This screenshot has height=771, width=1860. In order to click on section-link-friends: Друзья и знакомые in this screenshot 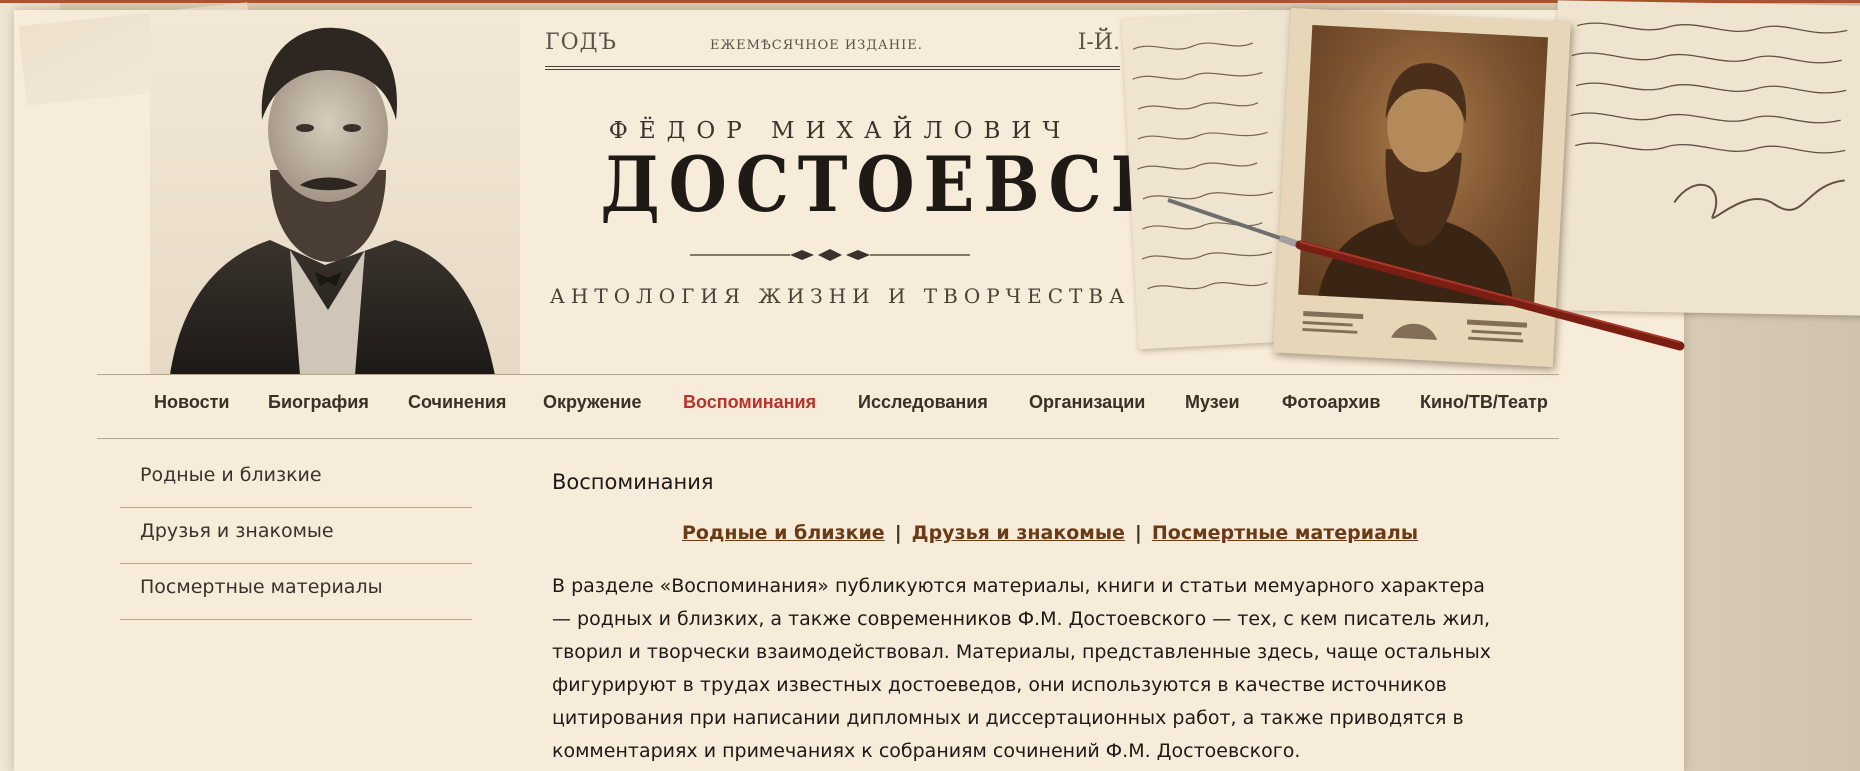, I will do `click(1018, 533)`.